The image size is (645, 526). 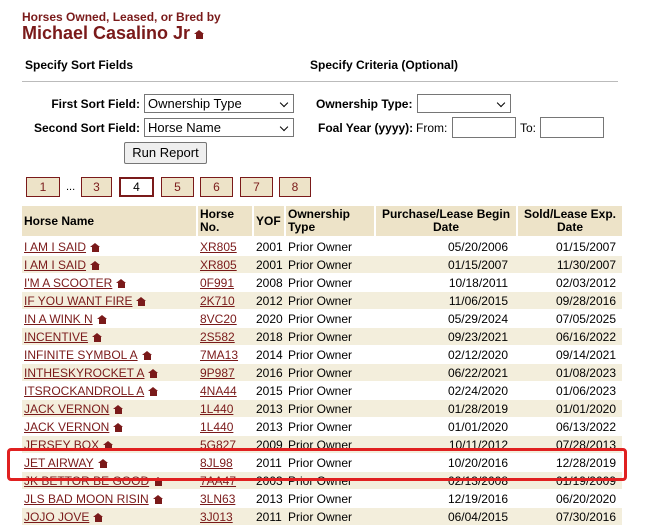 I want to click on begin-date-cell: 05/29/2024, so click(x=477, y=319).